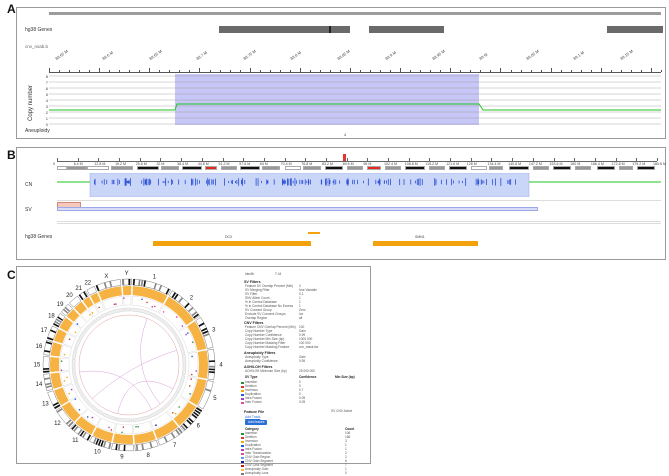 The height and width of the screenshot is (476, 669). Describe the element at coordinates (303, 361) in the screenshot. I see `filter-row: Aneuploidy Confidence 0.95` at that location.